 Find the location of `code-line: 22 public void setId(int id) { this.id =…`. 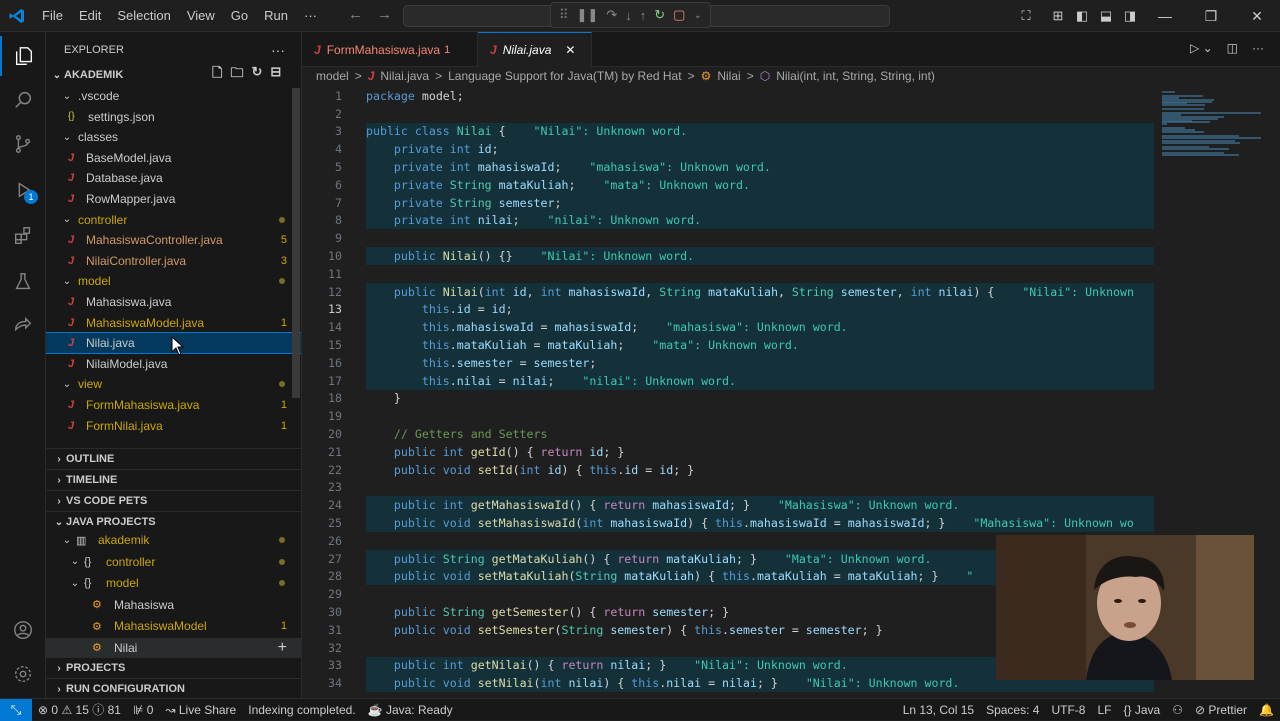

code-line: 22 public void setId(int id) { this.id =… is located at coordinates (728, 470).